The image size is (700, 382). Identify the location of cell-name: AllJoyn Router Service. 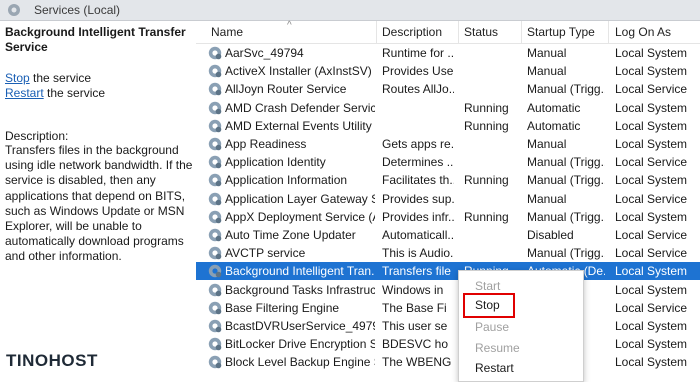
(286, 89).